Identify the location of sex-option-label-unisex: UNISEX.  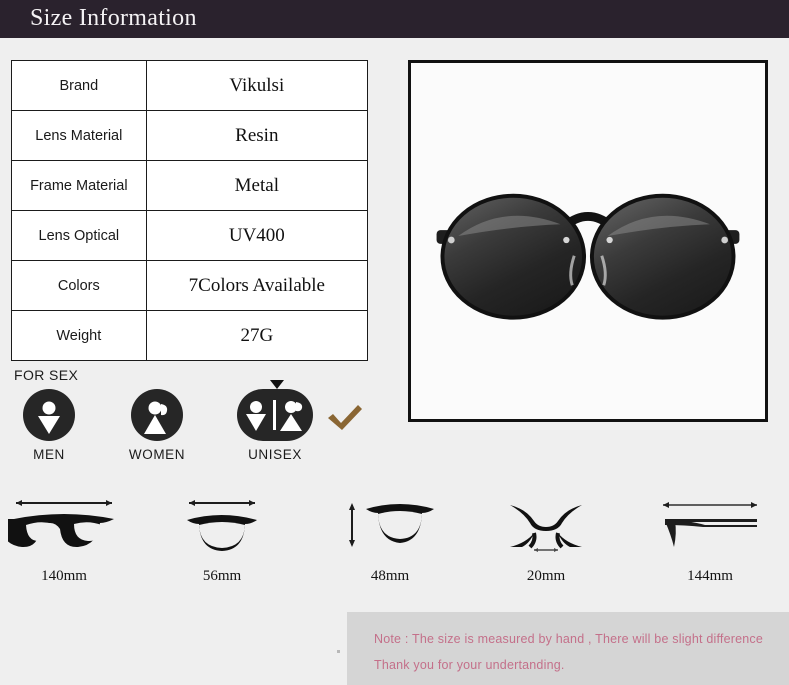
(275, 454).